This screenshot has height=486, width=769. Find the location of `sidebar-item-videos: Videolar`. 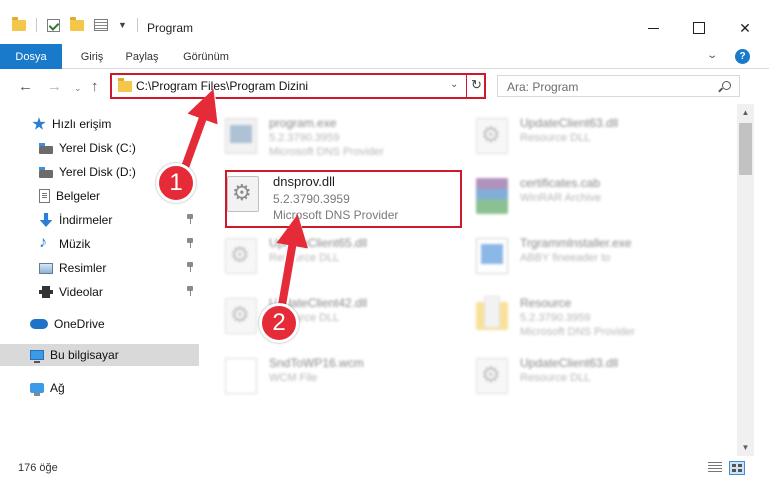

sidebar-item-videos: Videolar is located at coordinates (99, 292).